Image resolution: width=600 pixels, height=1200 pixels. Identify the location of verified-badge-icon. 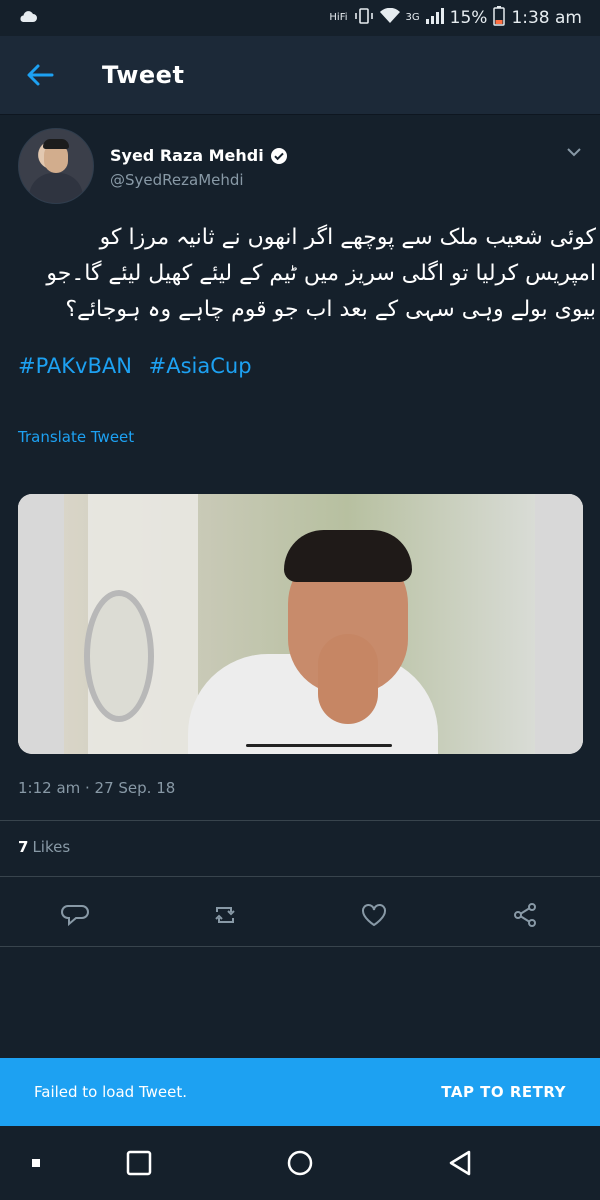
(278, 155).